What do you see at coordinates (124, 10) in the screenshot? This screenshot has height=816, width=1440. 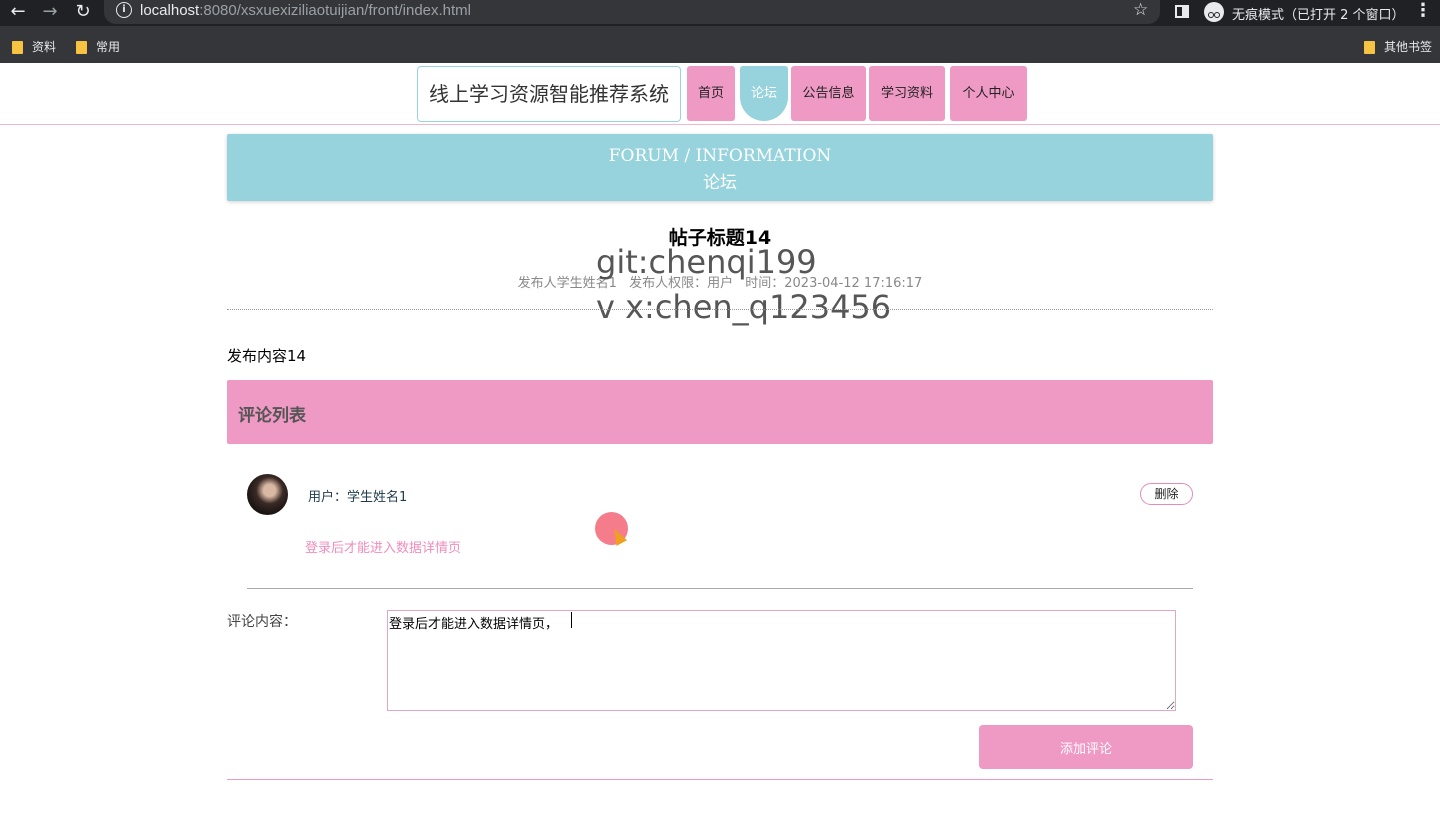 I see `site-info-icon: i` at bounding box center [124, 10].